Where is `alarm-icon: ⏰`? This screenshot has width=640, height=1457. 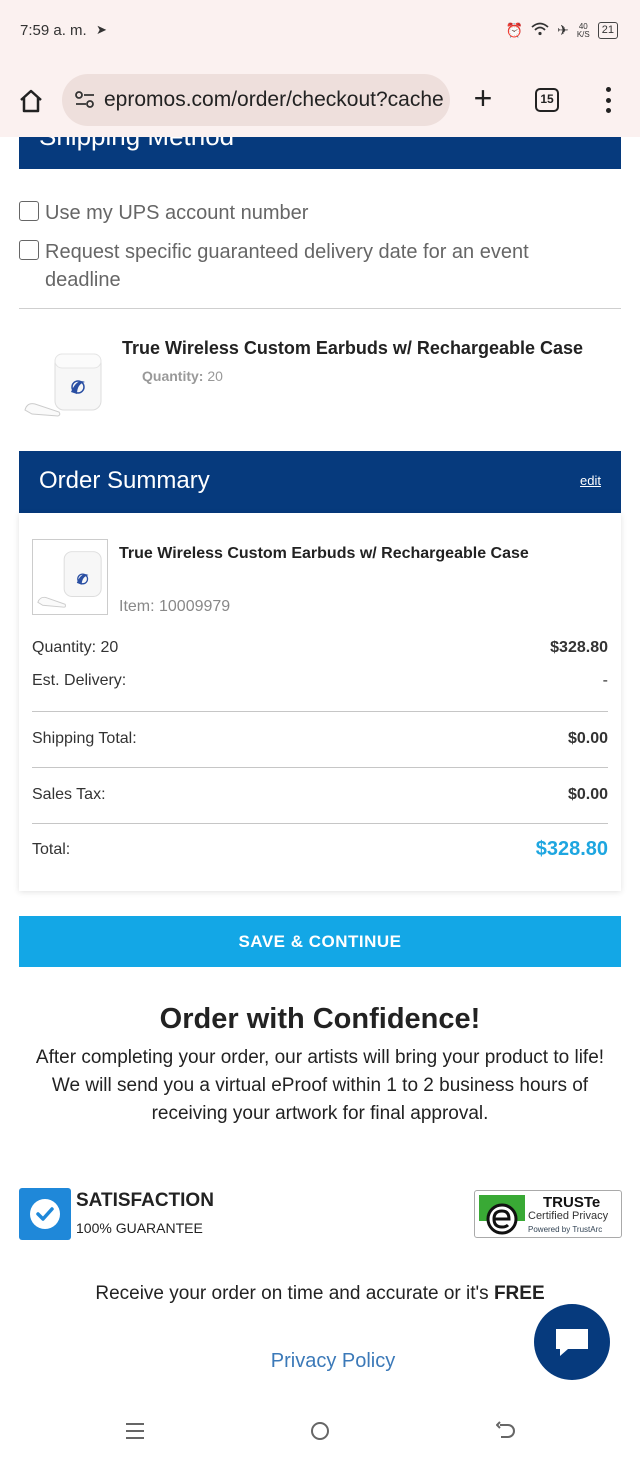
alarm-icon: ⏰ is located at coordinates (514, 30).